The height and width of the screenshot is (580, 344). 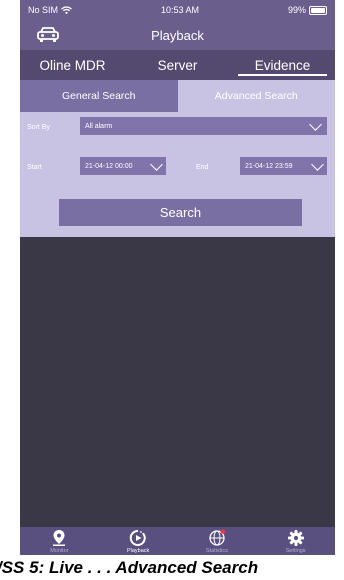 What do you see at coordinates (43, 10) in the screenshot?
I see `carrier-label: No SIM` at bounding box center [43, 10].